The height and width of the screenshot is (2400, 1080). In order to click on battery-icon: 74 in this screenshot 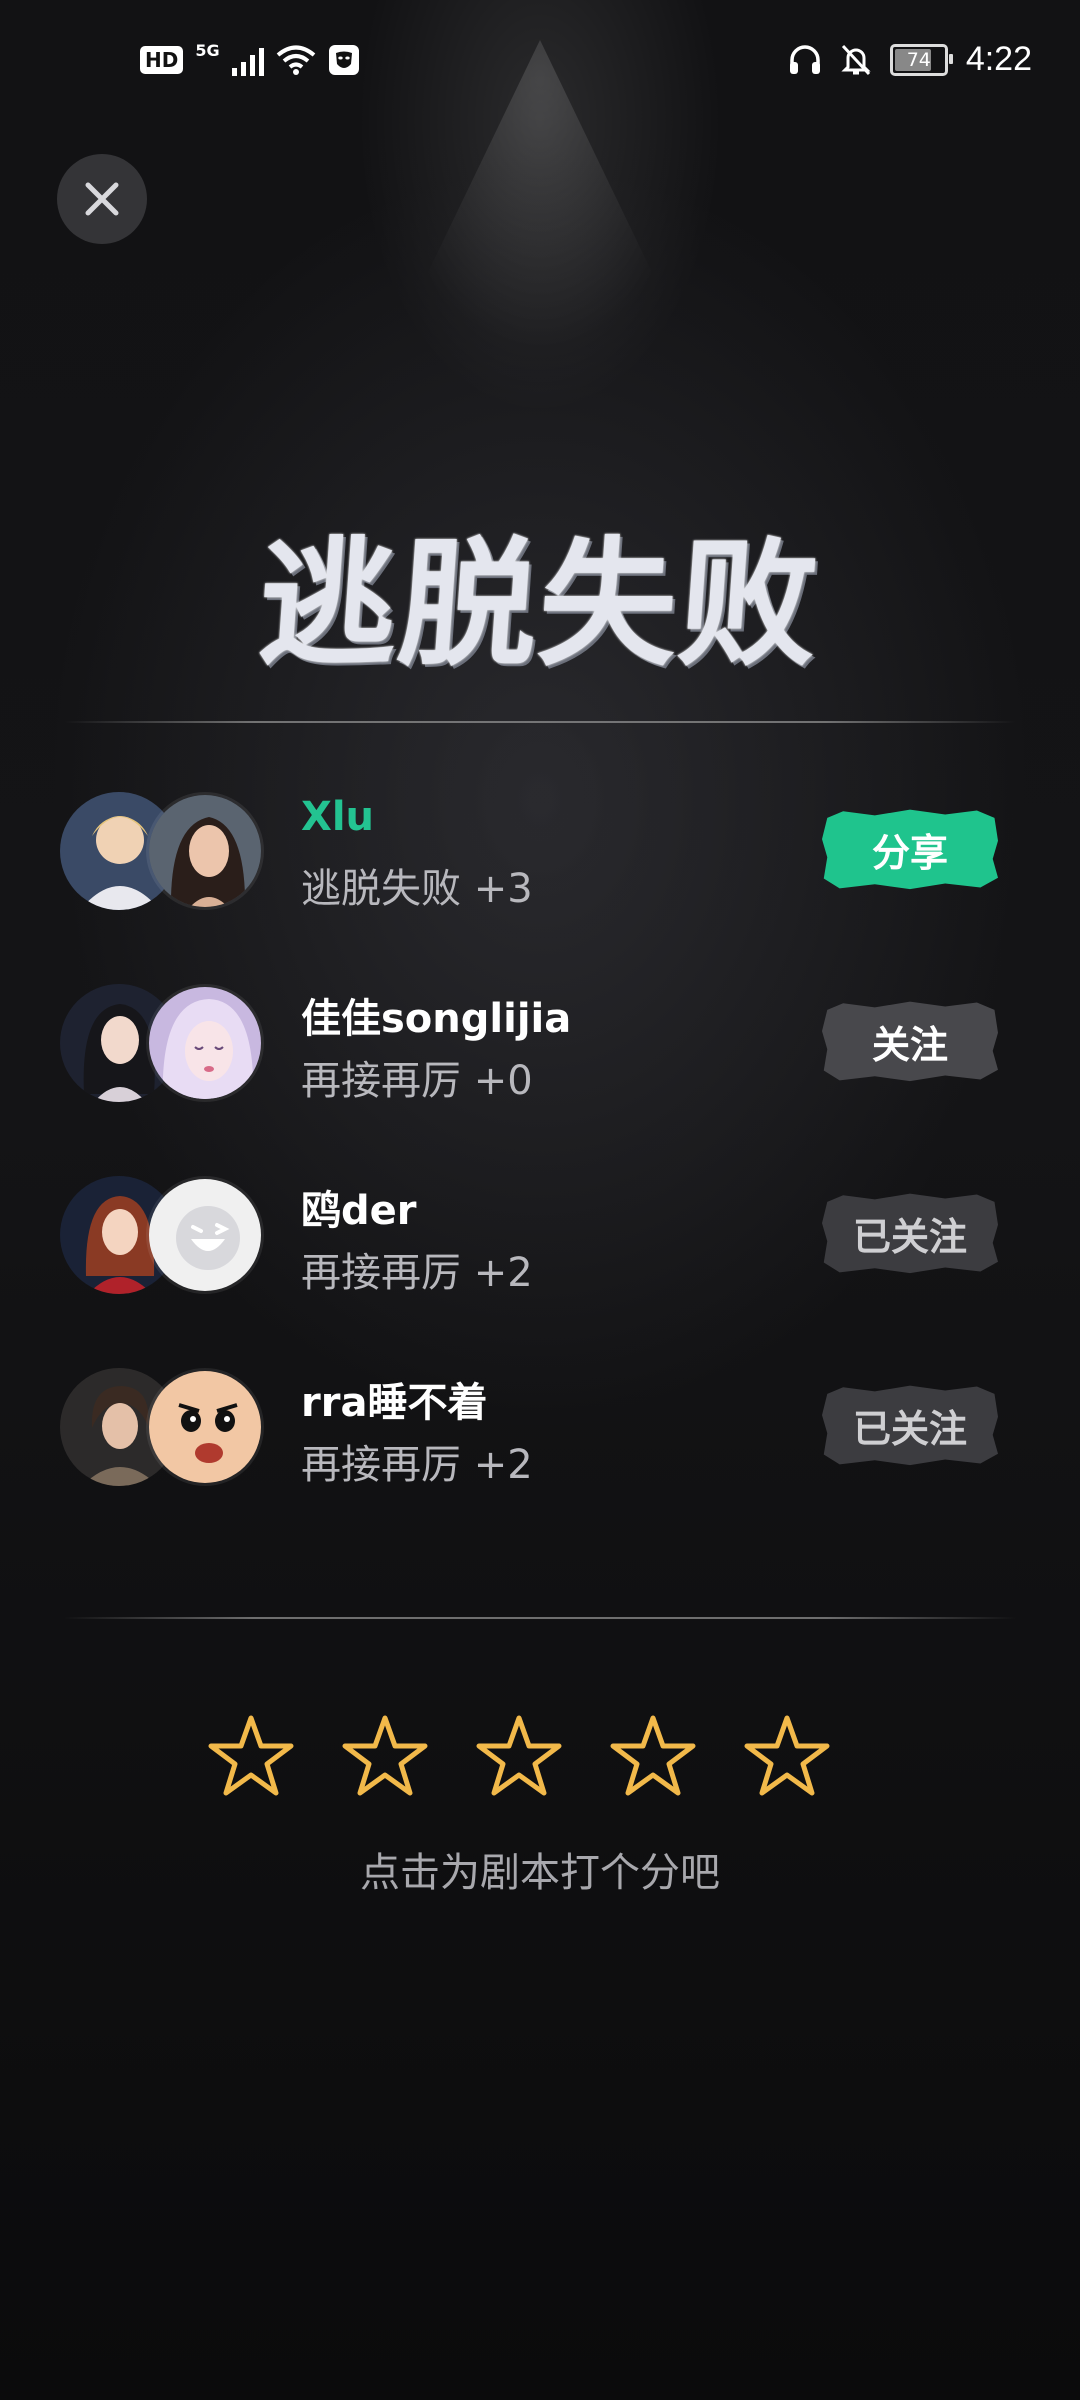, I will do `click(921, 59)`.